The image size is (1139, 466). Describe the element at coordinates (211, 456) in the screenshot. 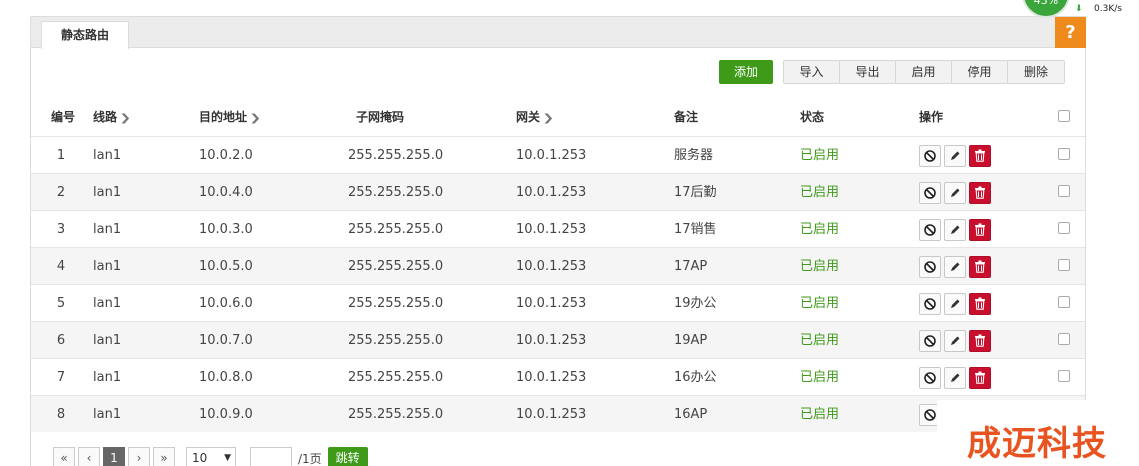

I see `page-size-select: 10 ▼` at that location.